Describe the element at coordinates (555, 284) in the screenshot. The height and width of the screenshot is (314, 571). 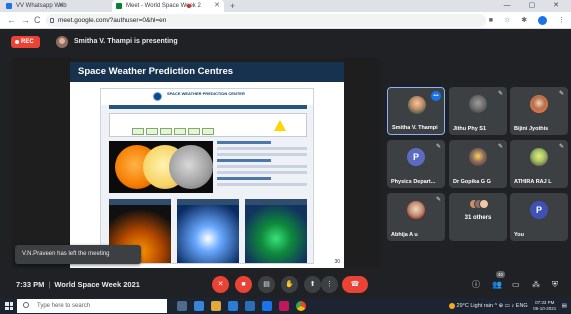
I see `host-controls-icon: ⛨` at that location.